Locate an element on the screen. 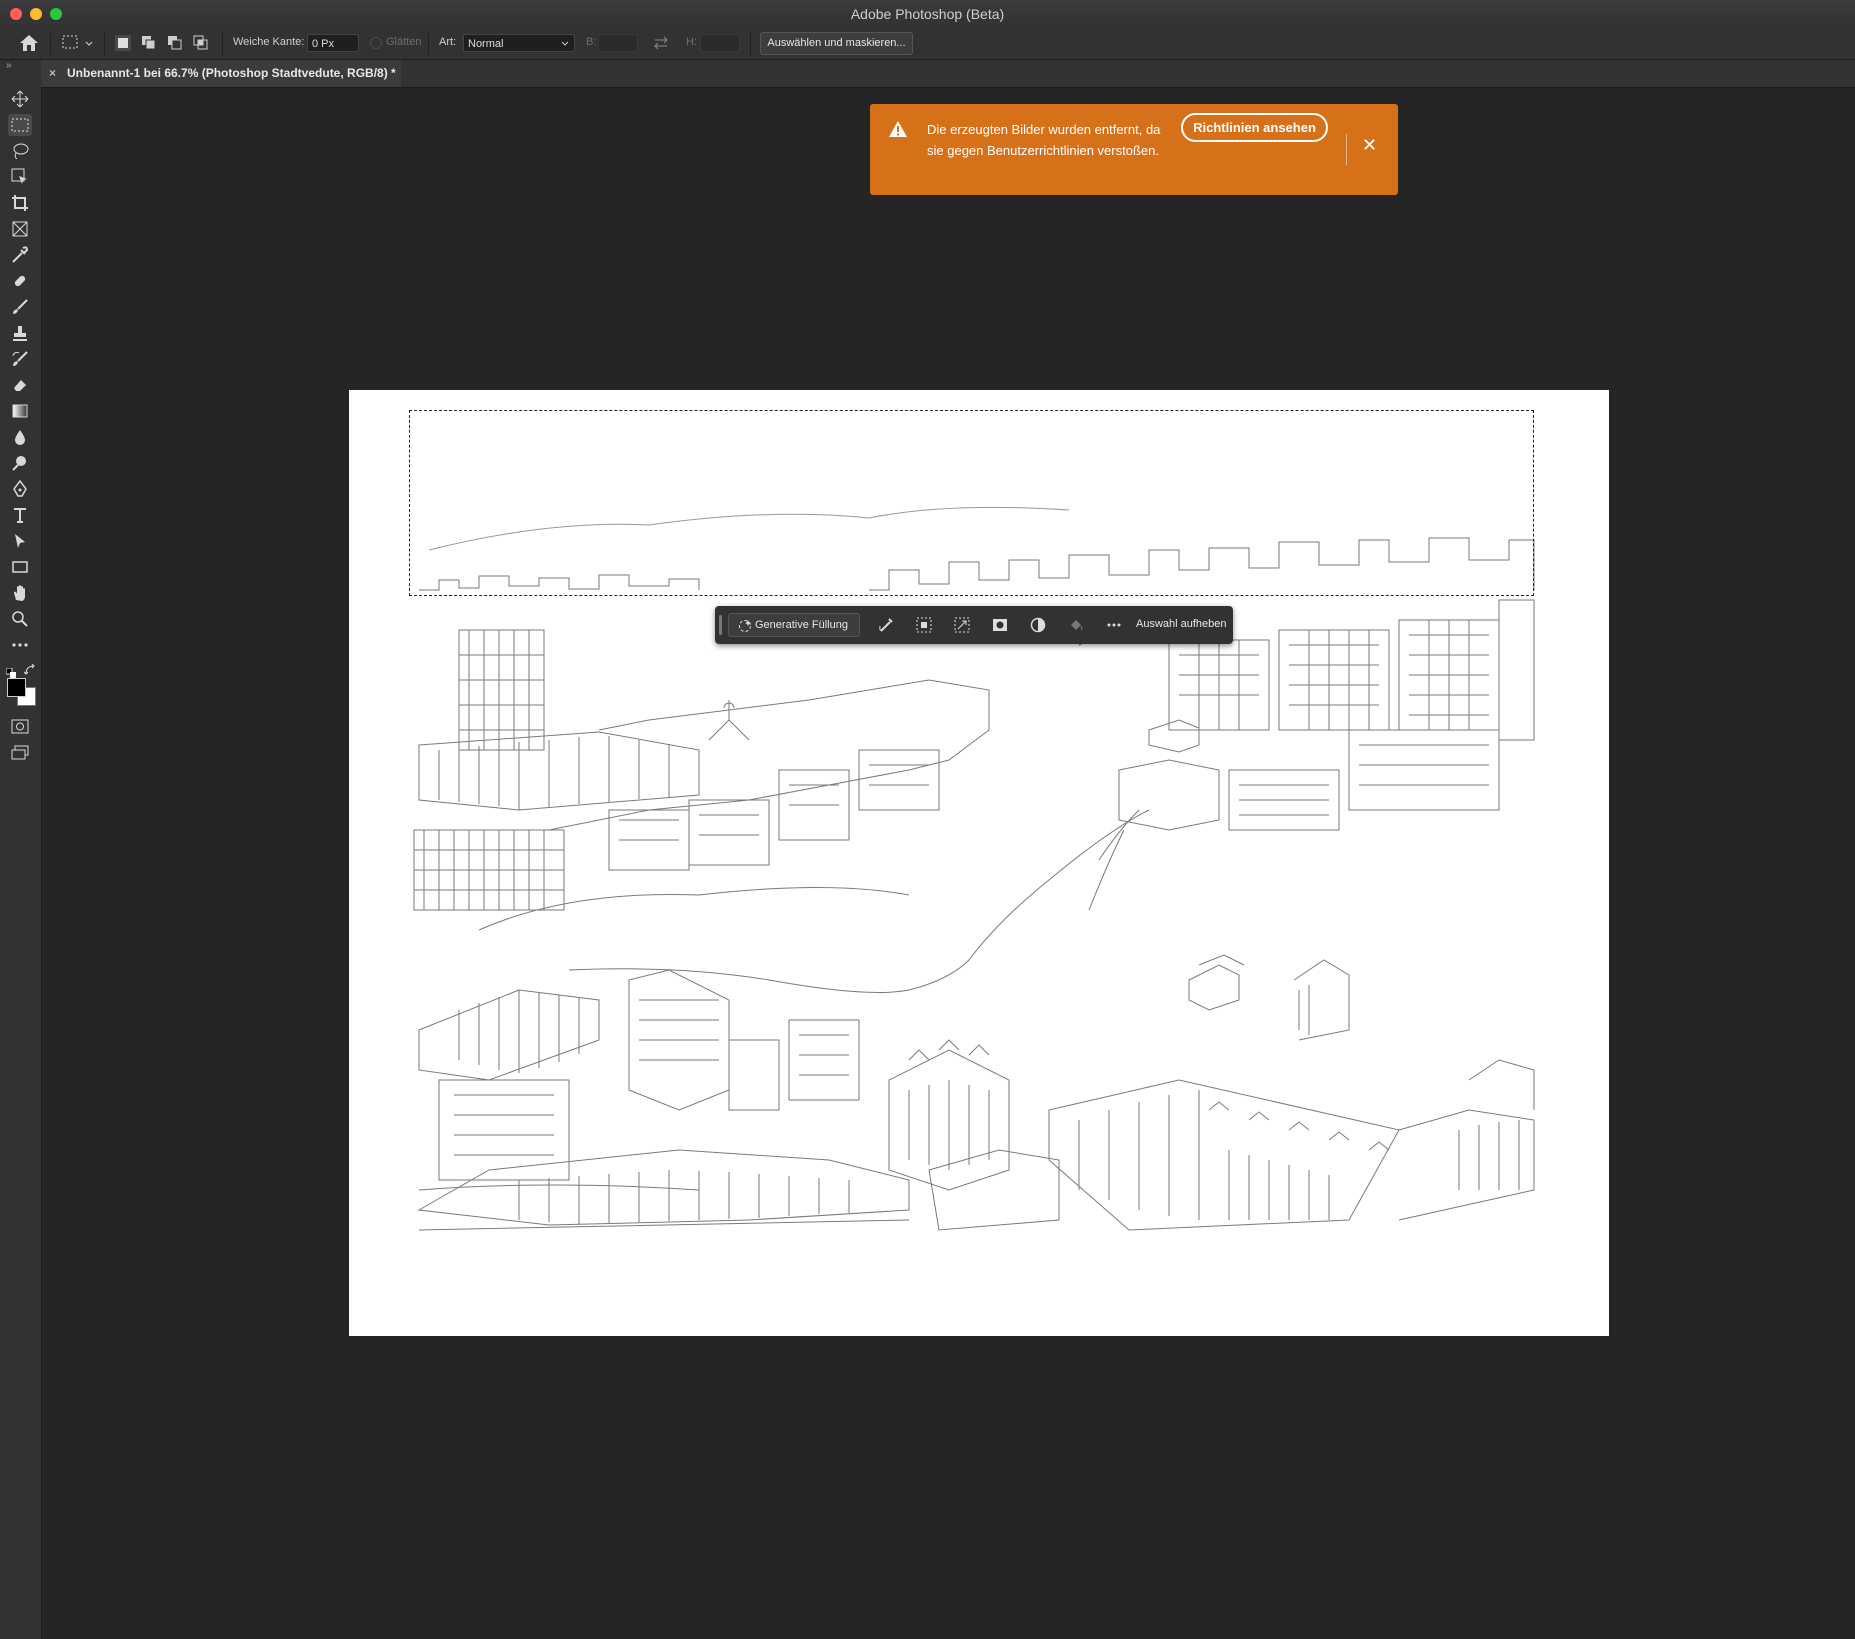 The height and width of the screenshot is (1639, 1855). lasso-tool-icon is located at coordinates (20, 151).